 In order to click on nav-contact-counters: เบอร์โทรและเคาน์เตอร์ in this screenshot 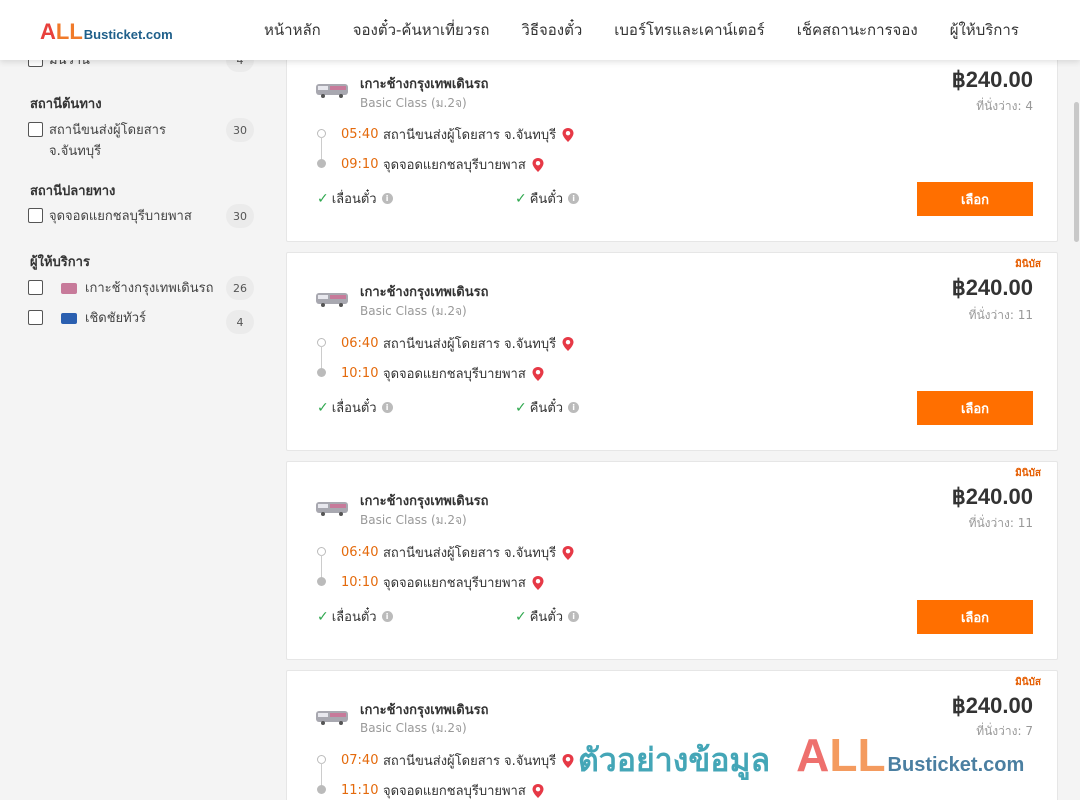, I will do `click(689, 30)`.